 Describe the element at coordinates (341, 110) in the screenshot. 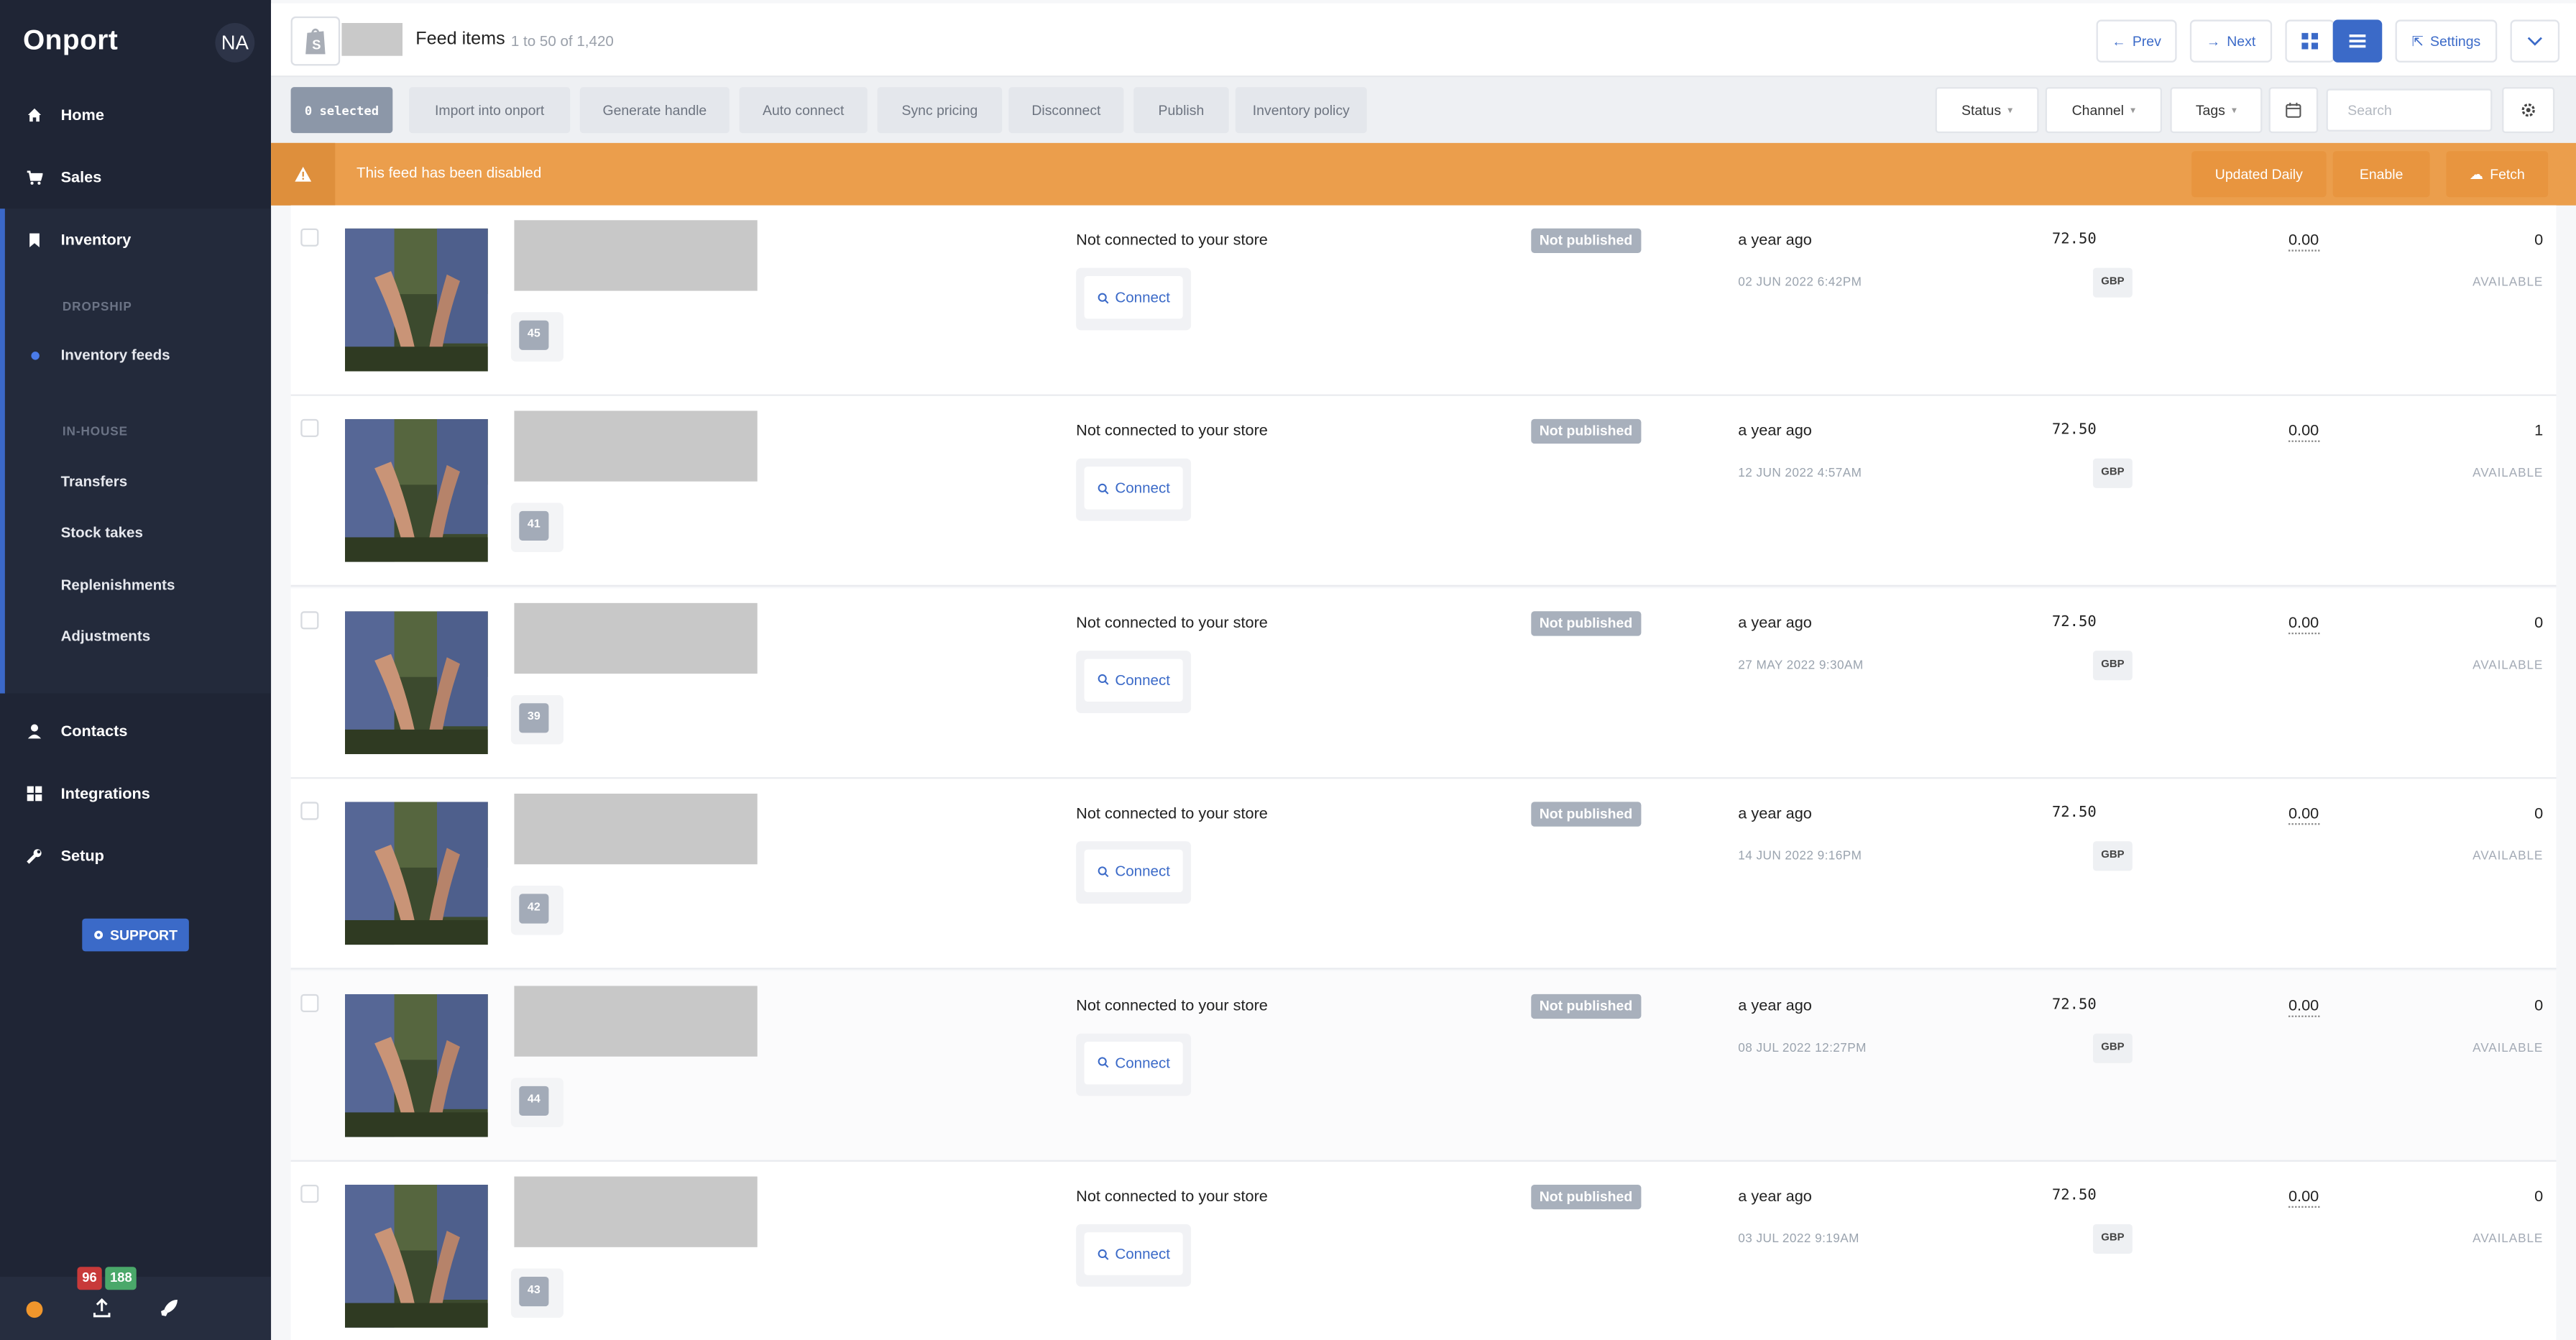

I see `selected-count-button: 0 selected` at that location.